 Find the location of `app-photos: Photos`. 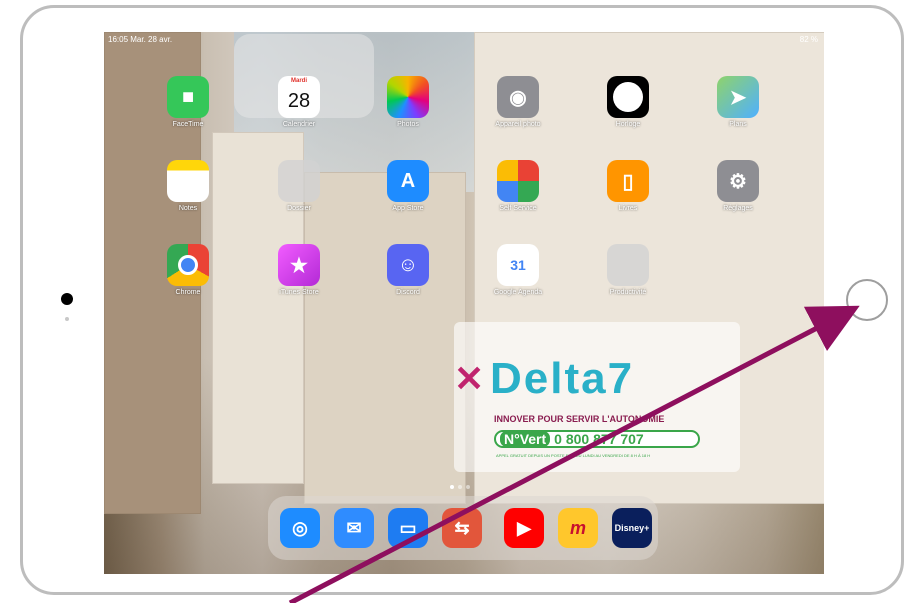

app-photos: Photos is located at coordinates (408, 108).